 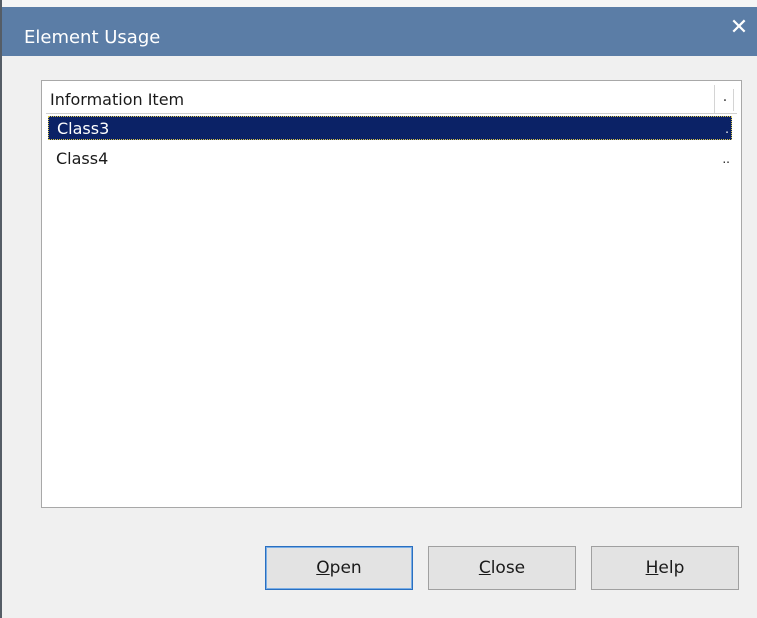 I want to click on help-label: elp, so click(x=671, y=568).